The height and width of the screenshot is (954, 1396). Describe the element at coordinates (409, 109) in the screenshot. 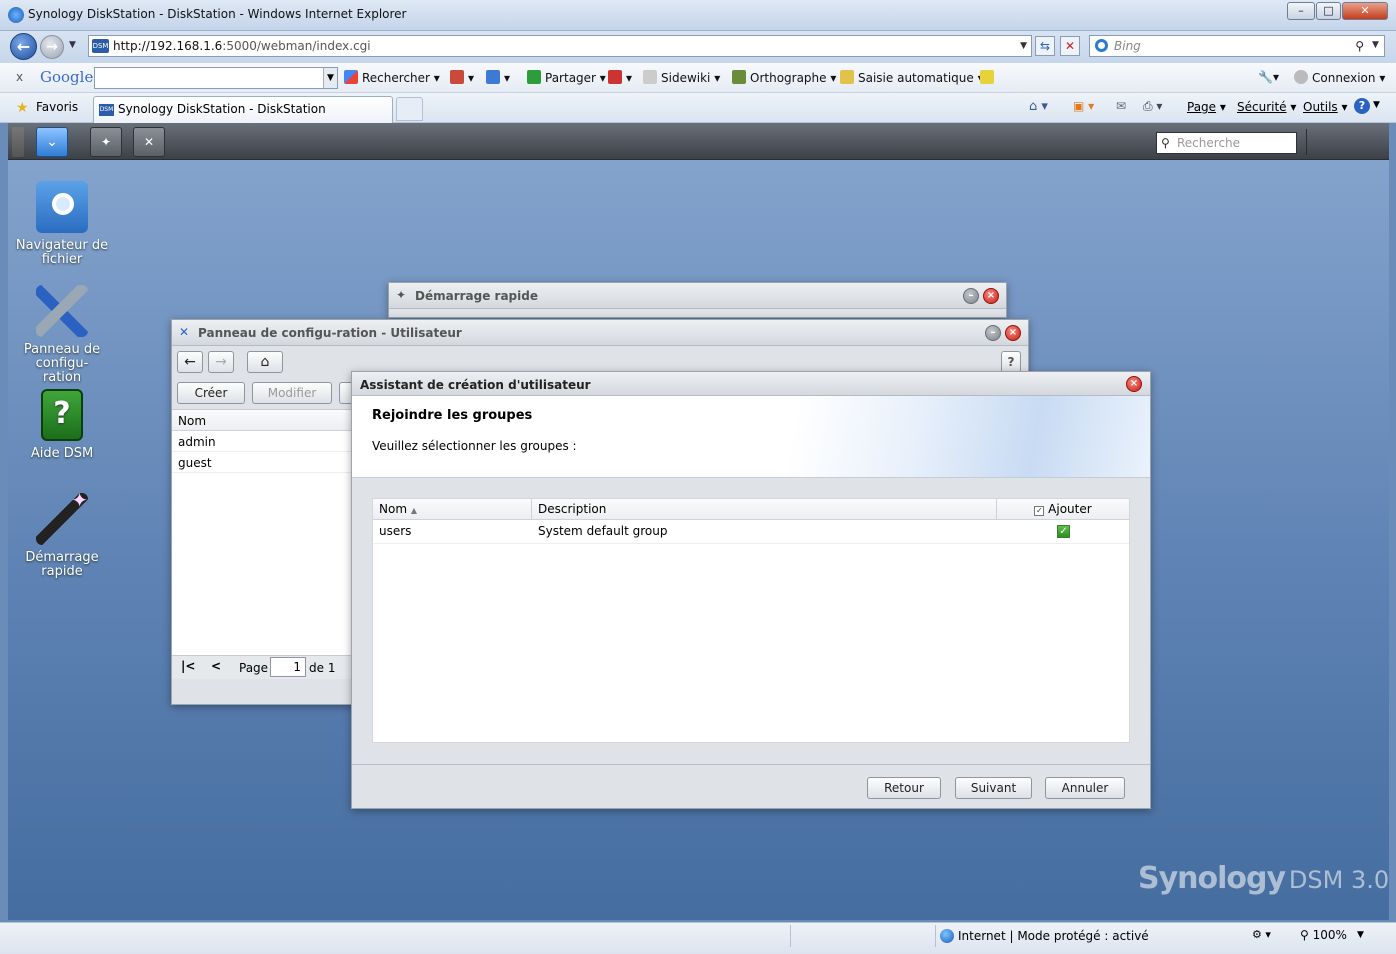

I see `new-tab-button` at that location.